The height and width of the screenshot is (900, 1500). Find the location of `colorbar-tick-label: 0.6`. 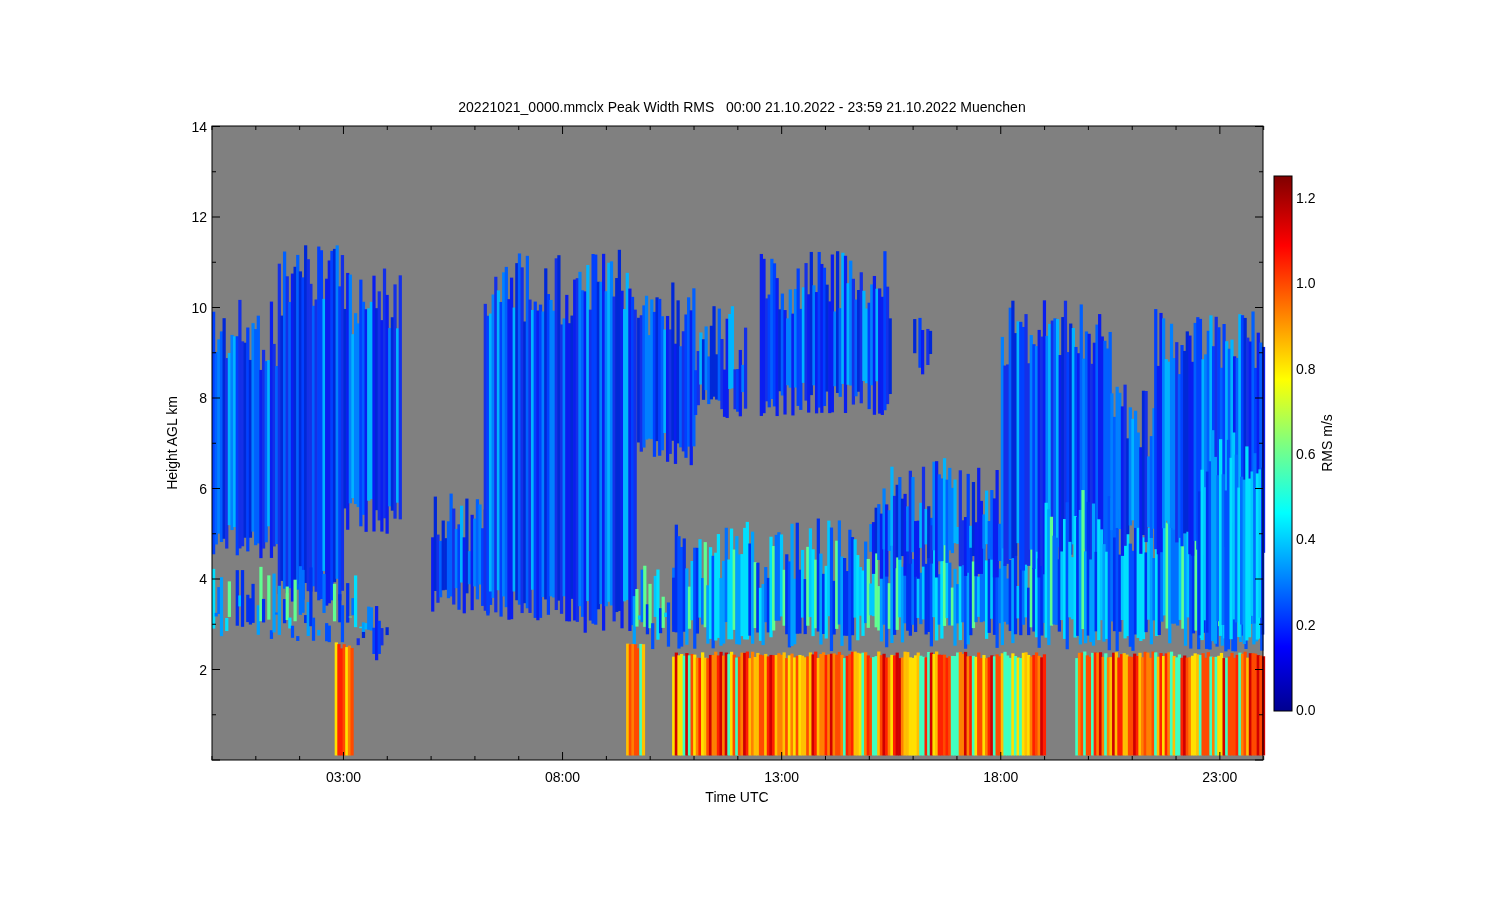

colorbar-tick-label: 0.6 is located at coordinates (1306, 453).